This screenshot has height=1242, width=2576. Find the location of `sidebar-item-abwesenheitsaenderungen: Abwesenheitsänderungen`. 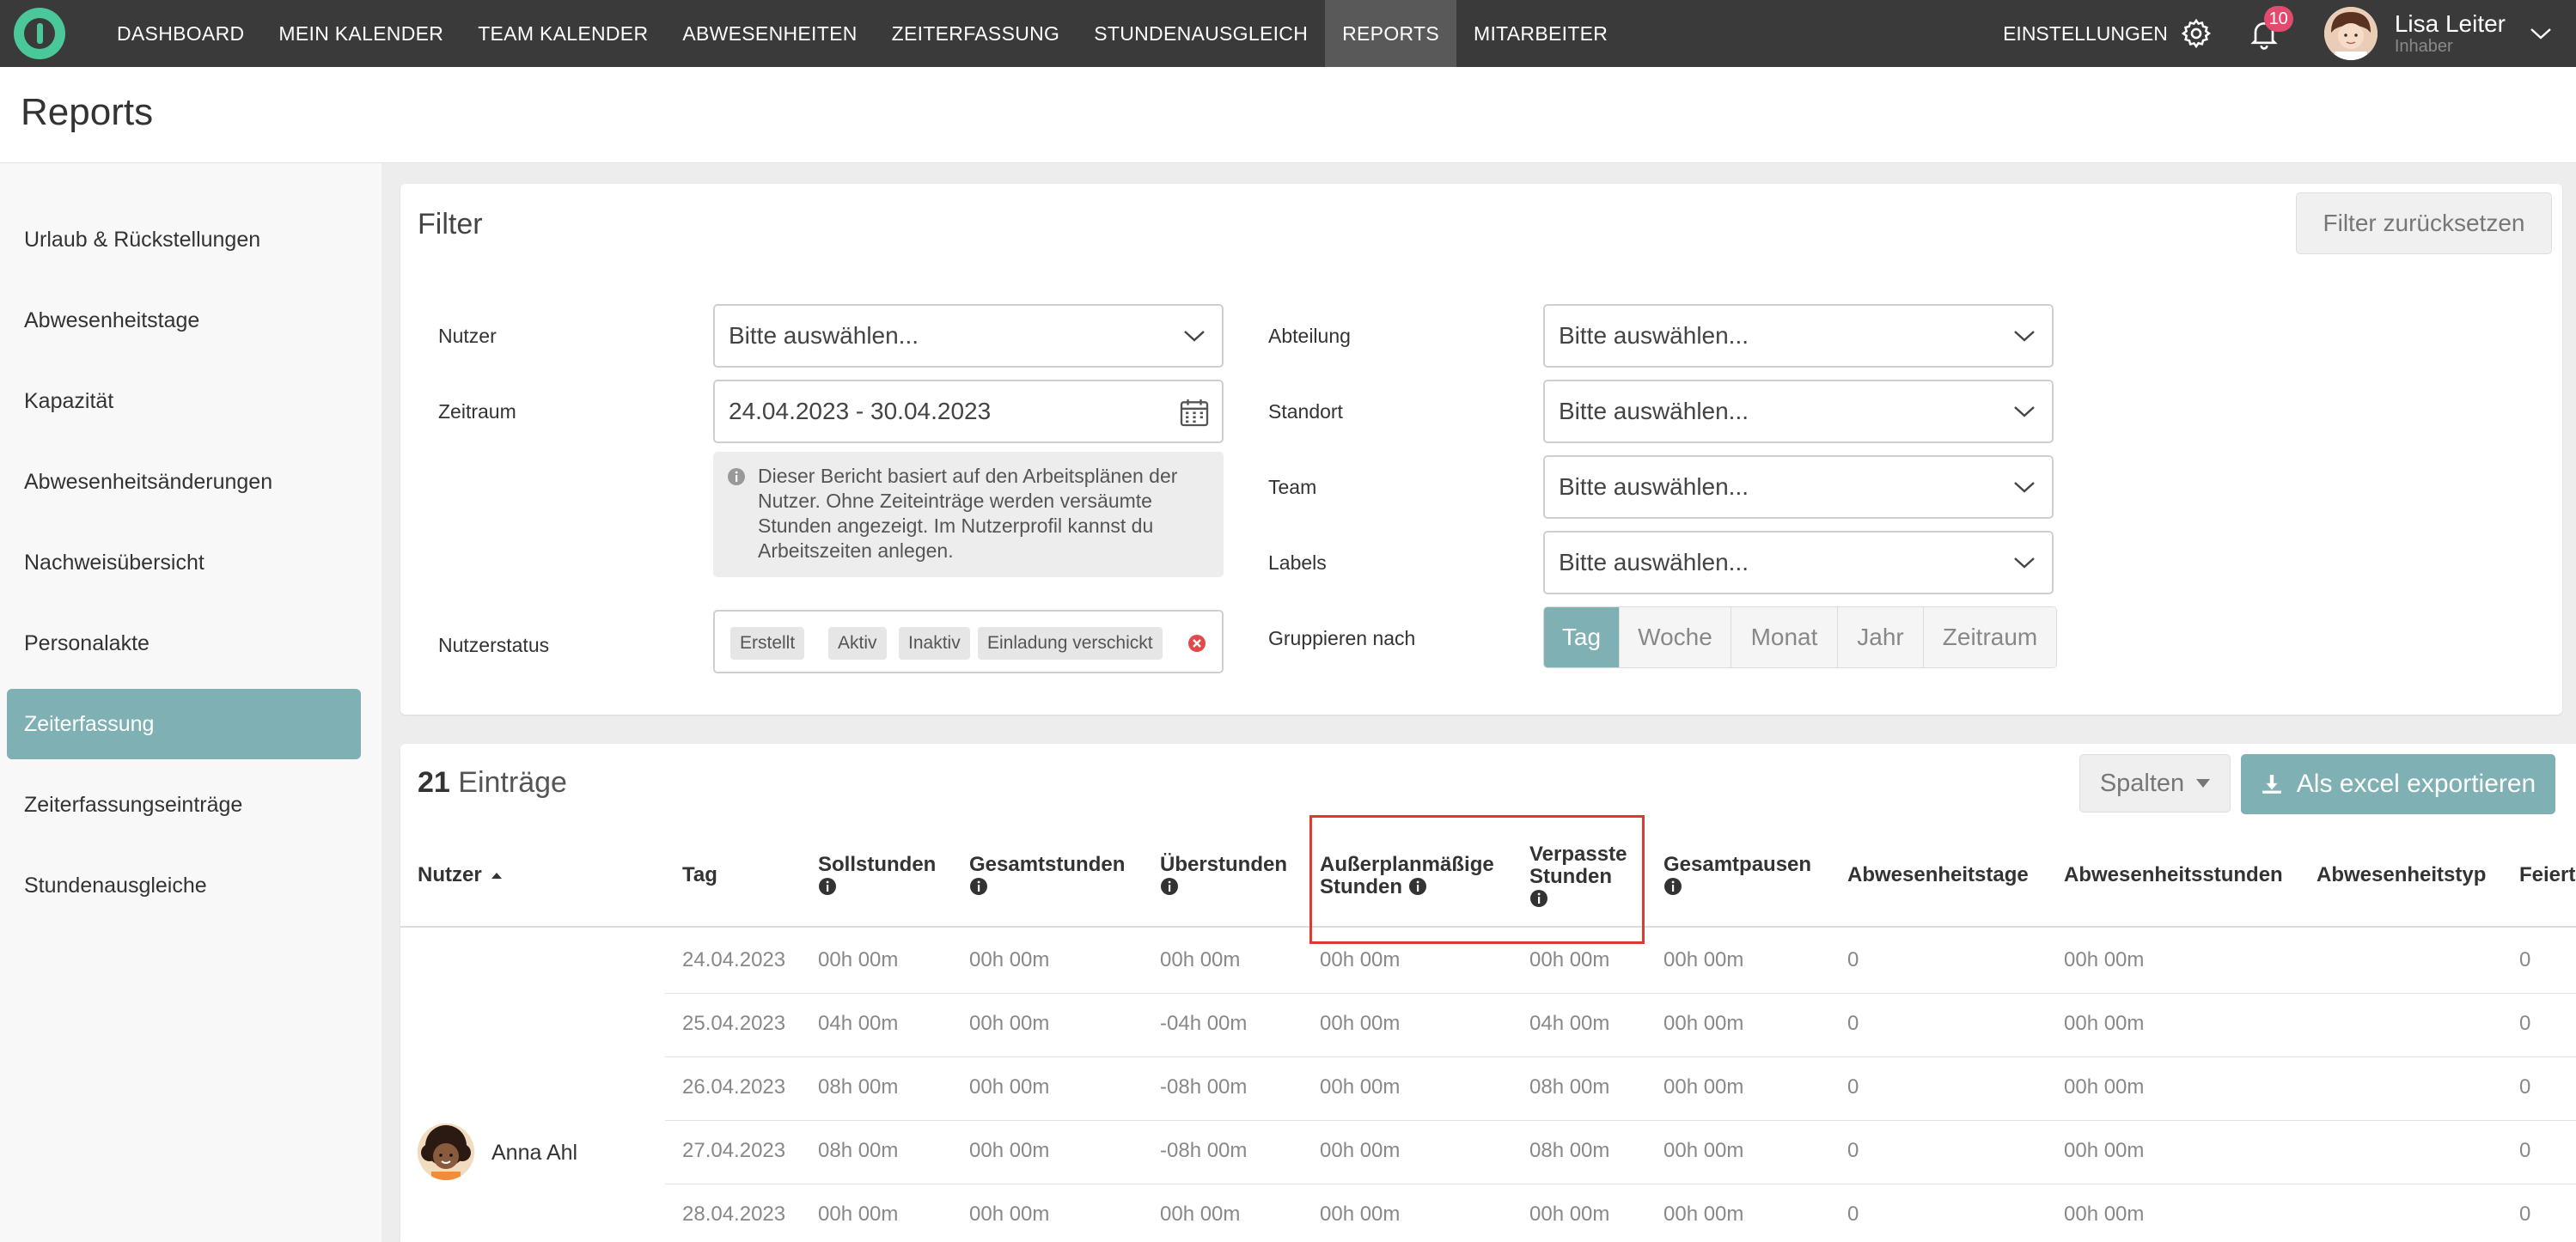

sidebar-item-abwesenheitsaenderungen: Abwesenheitsänderungen is located at coordinates (184, 482).